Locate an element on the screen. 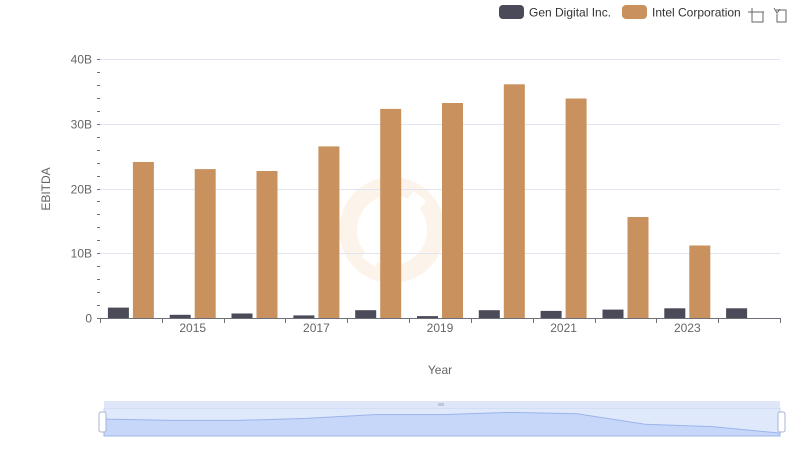 Image resolution: width=800 pixels, height=461 pixels. legend-swatch-gen-digital is located at coordinates (511, 12).